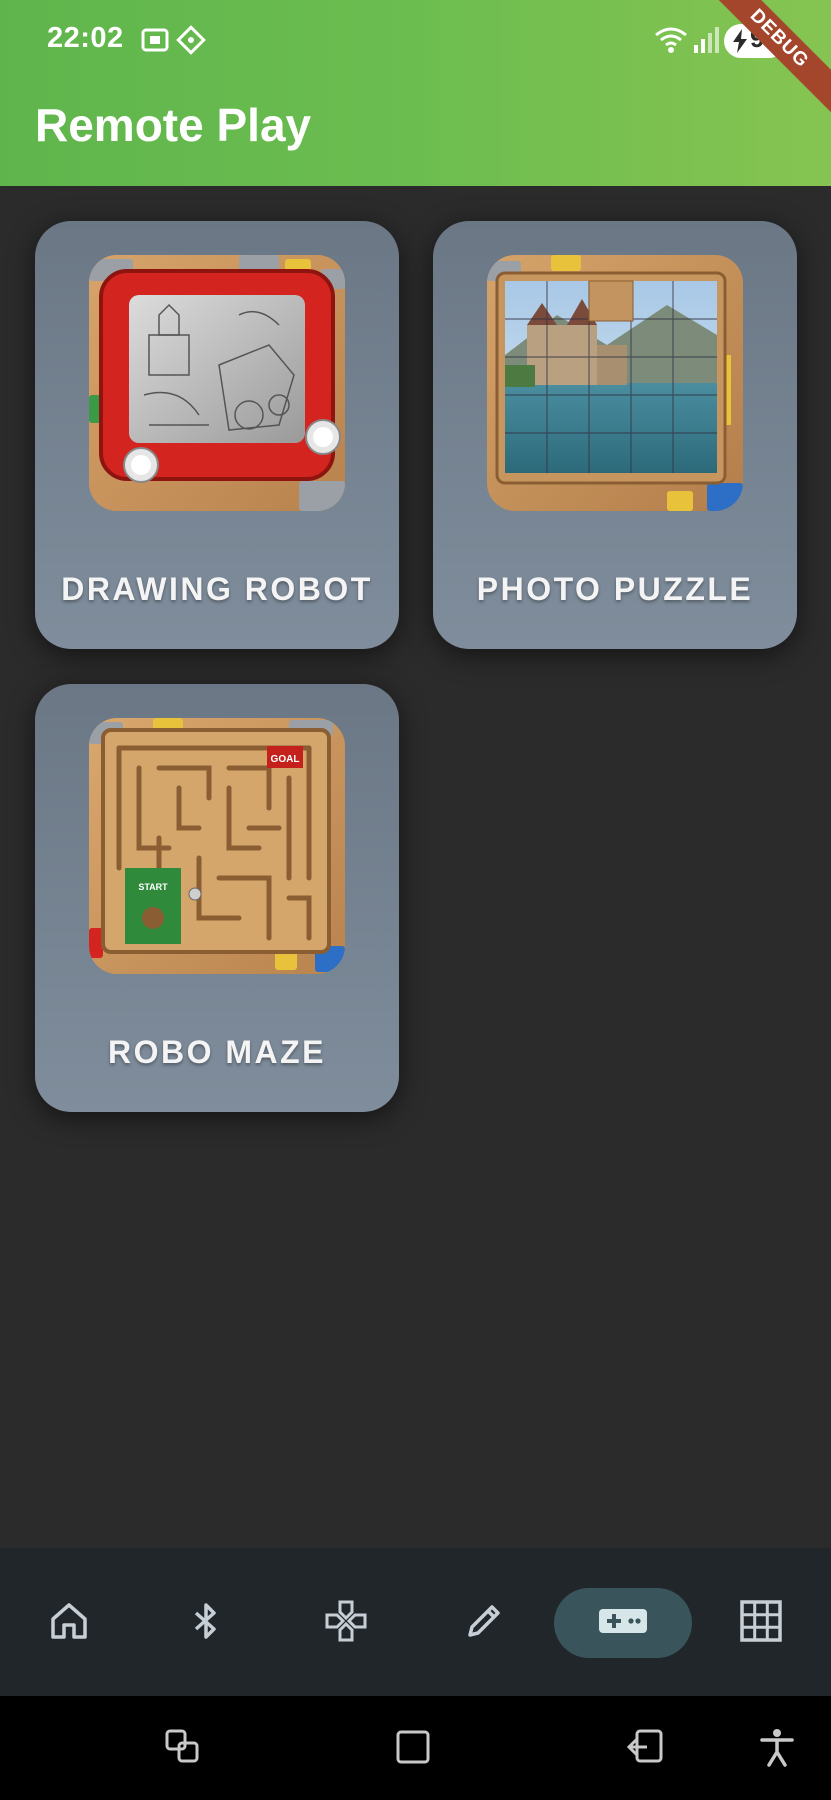 Image resolution: width=831 pixels, height=1800 pixels. I want to click on grid-icon, so click(761, 1623).